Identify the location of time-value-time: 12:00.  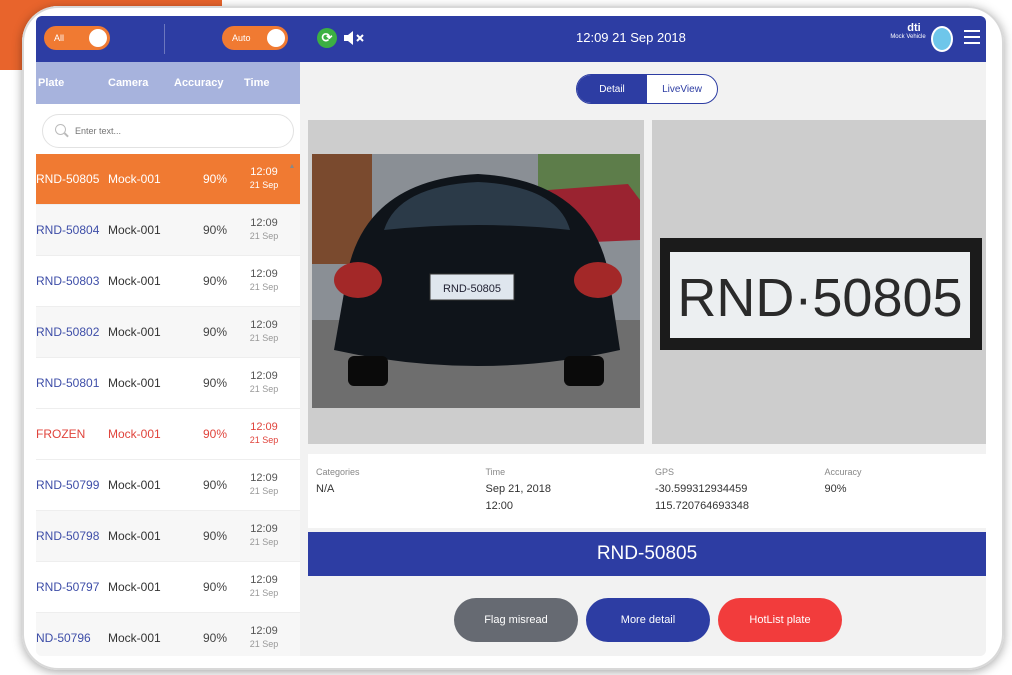
(499, 506).